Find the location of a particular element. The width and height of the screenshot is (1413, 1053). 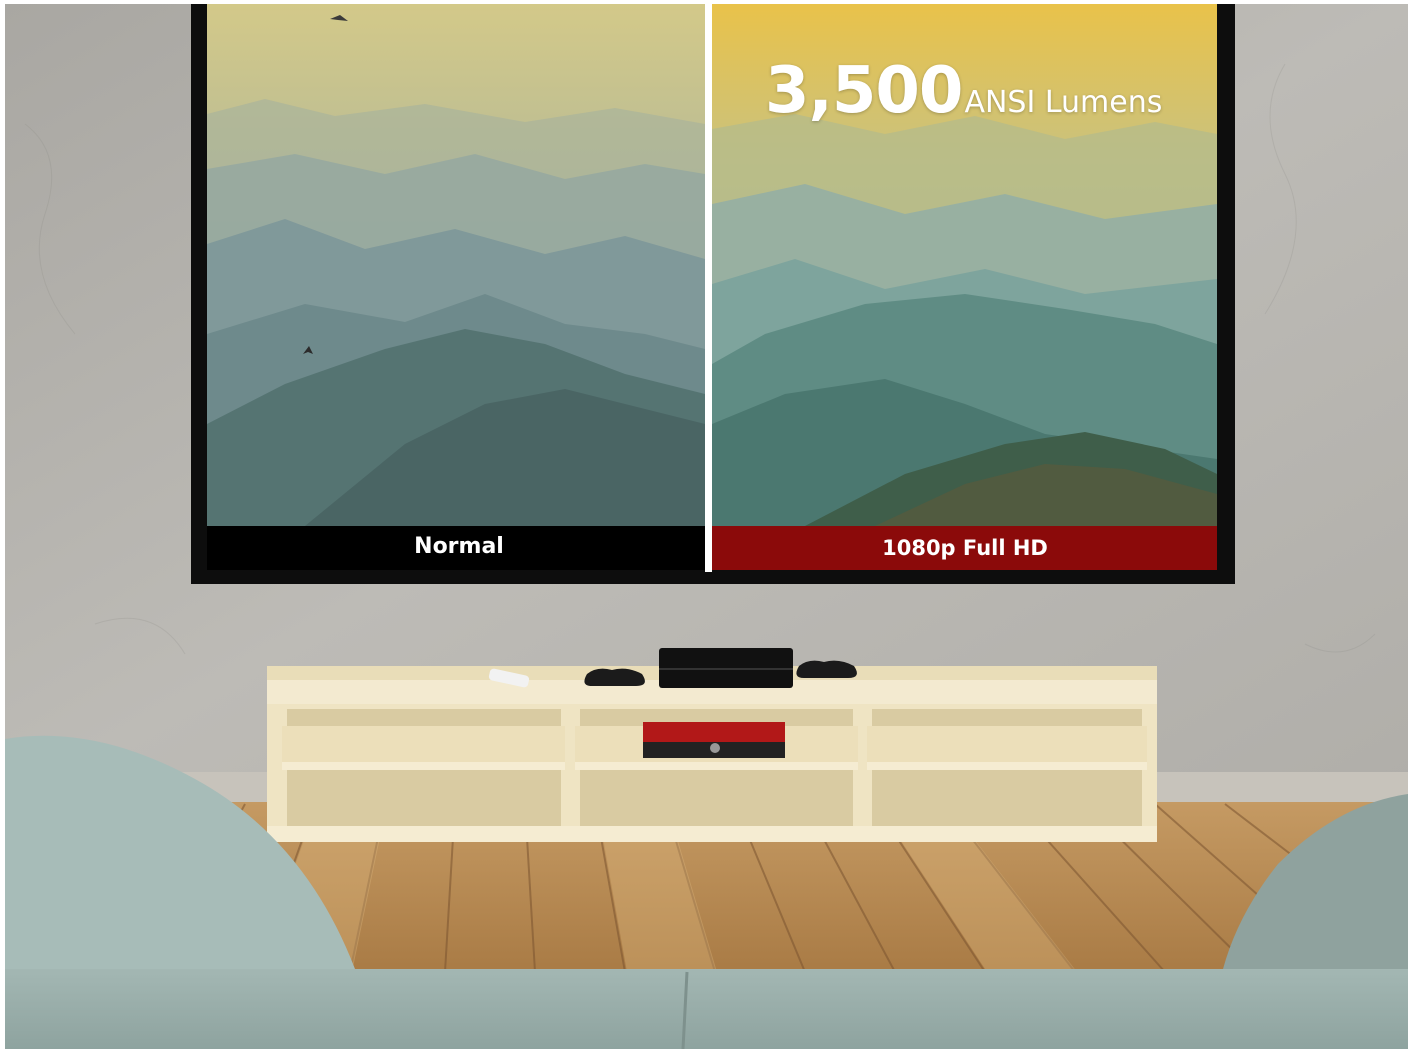

sofa is located at coordinates (706, 1009).